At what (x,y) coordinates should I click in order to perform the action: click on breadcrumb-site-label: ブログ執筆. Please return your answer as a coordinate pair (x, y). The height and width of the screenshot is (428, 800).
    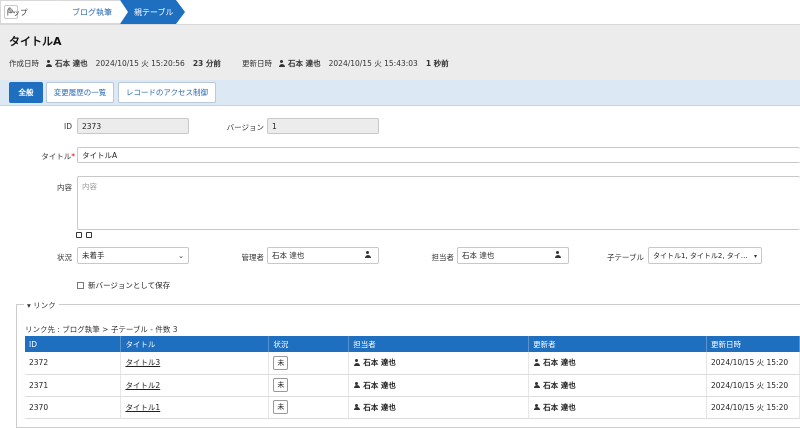
    Looking at the image, I should click on (92, 12).